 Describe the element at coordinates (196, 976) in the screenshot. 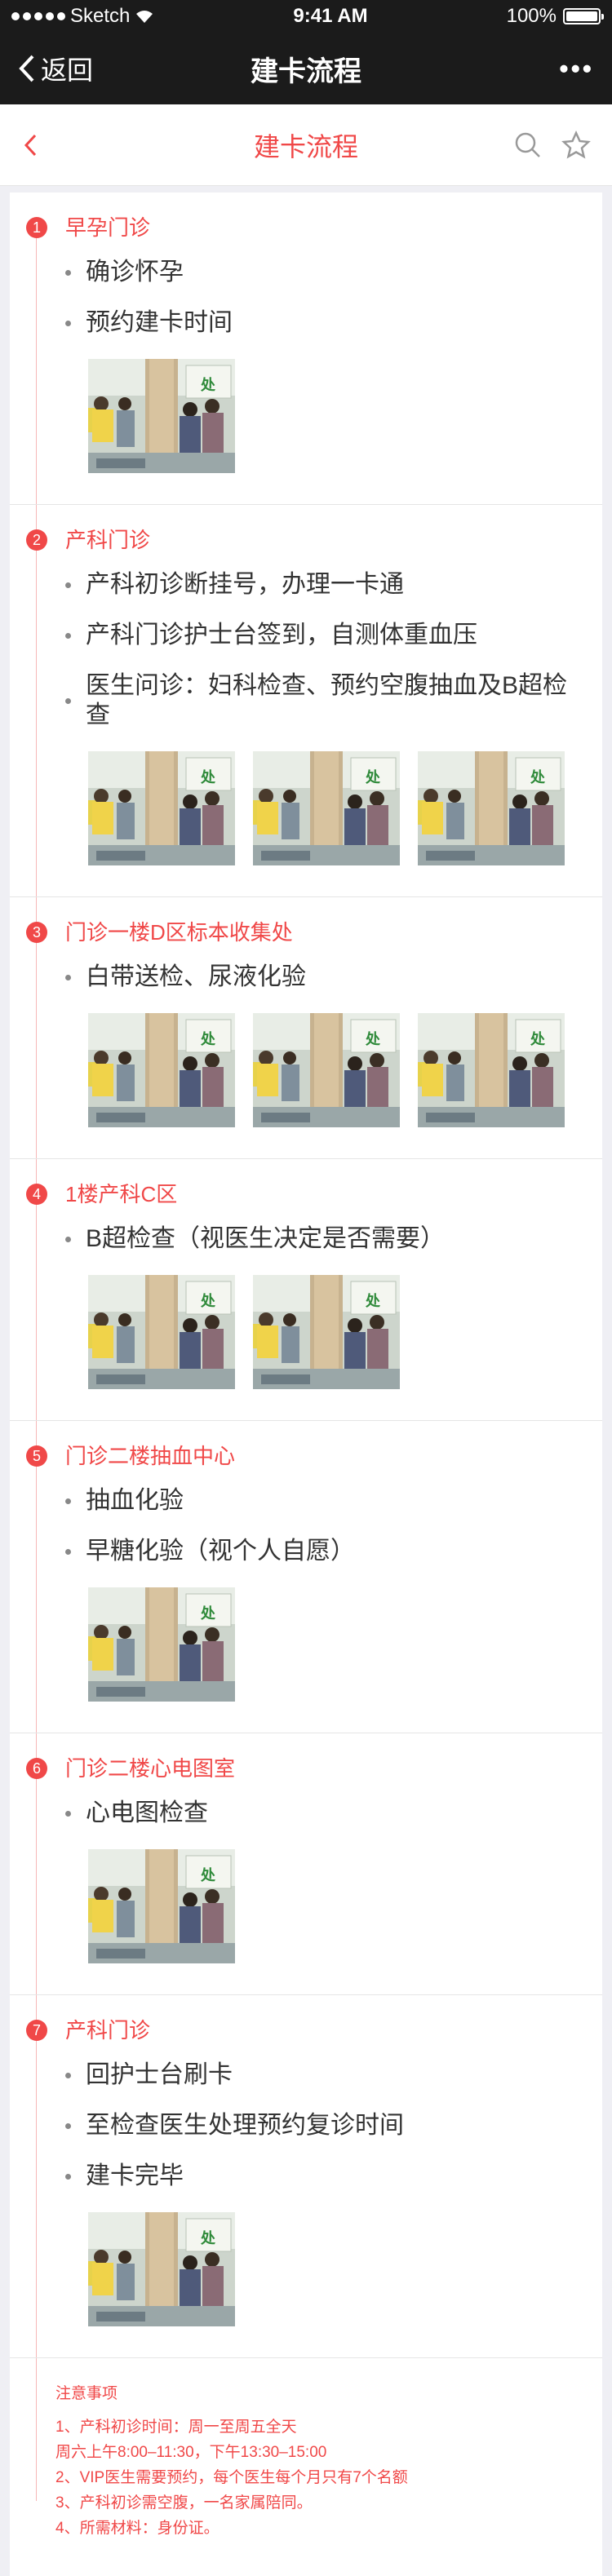

I see `step-item-text: 白带送检、尿液化验` at that location.